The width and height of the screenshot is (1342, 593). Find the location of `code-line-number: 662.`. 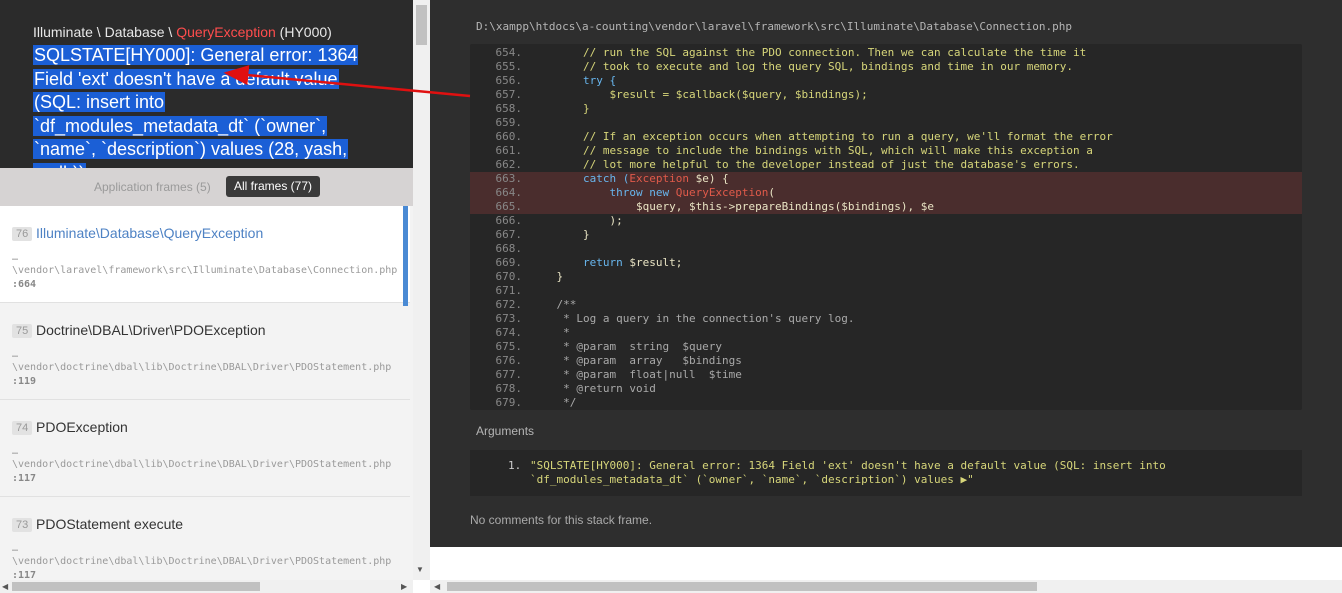

code-line-number: 662. is located at coordinates (509, 164).